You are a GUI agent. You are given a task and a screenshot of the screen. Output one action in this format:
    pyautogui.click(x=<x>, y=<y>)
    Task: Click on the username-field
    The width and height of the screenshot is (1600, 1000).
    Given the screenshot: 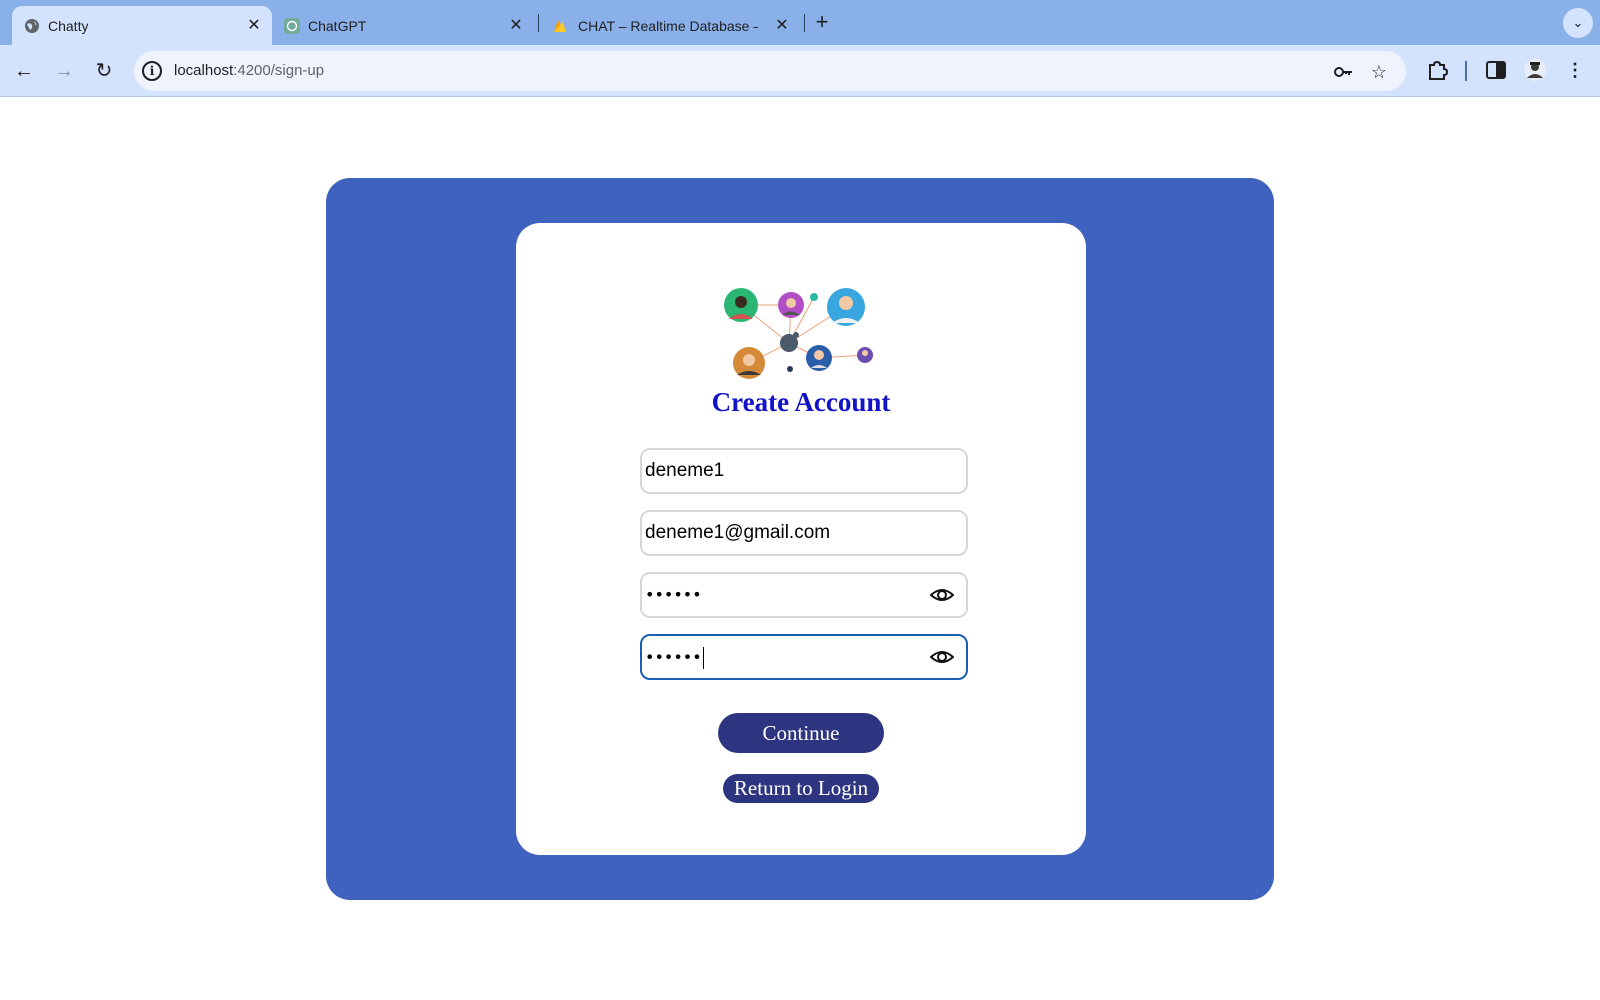 What is the action you would take?
    pyautogui.click(x=804, y=471)
    